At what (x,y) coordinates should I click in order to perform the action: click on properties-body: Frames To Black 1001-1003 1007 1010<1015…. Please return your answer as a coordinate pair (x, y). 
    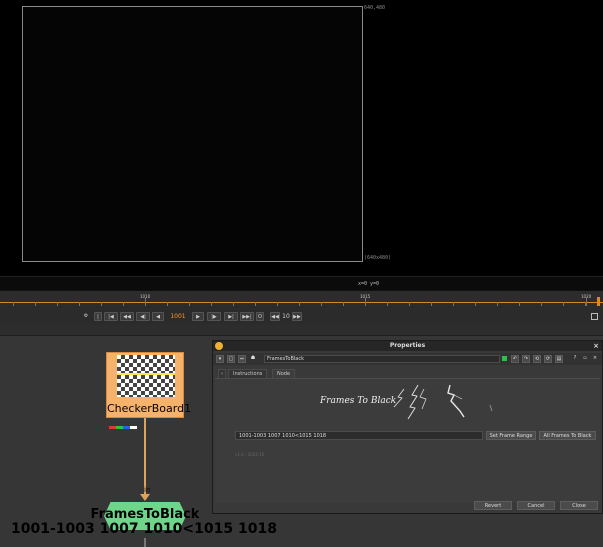
    Looking at the image, I should click on (407, 440).